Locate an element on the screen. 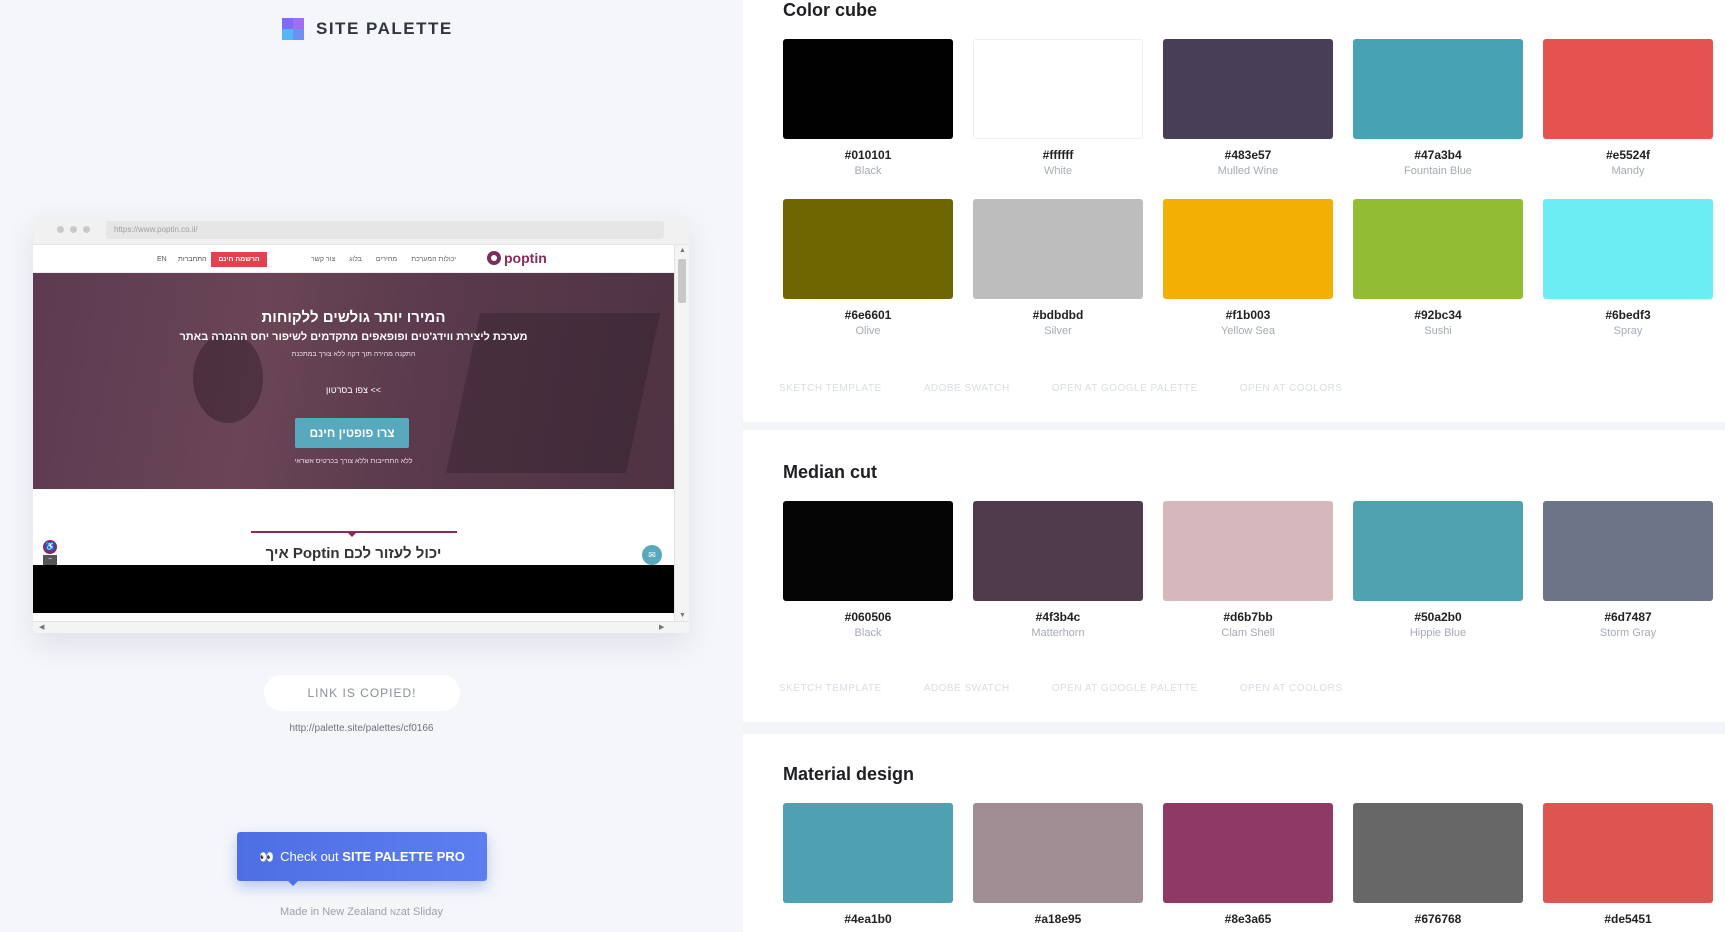 The image size is (1725, 932). section-title: Median cut is located at coordinates (830, 472).